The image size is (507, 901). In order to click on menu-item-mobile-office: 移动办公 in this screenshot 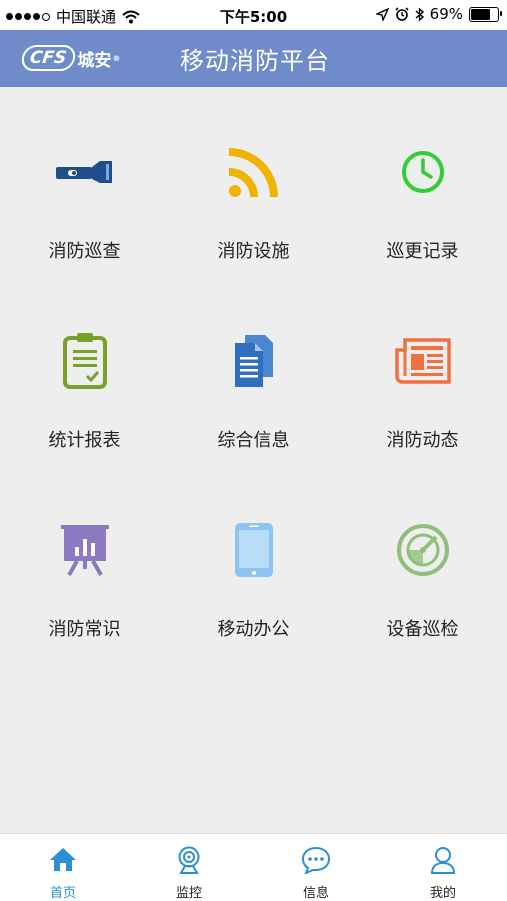, I will do `click(253, 559)`.